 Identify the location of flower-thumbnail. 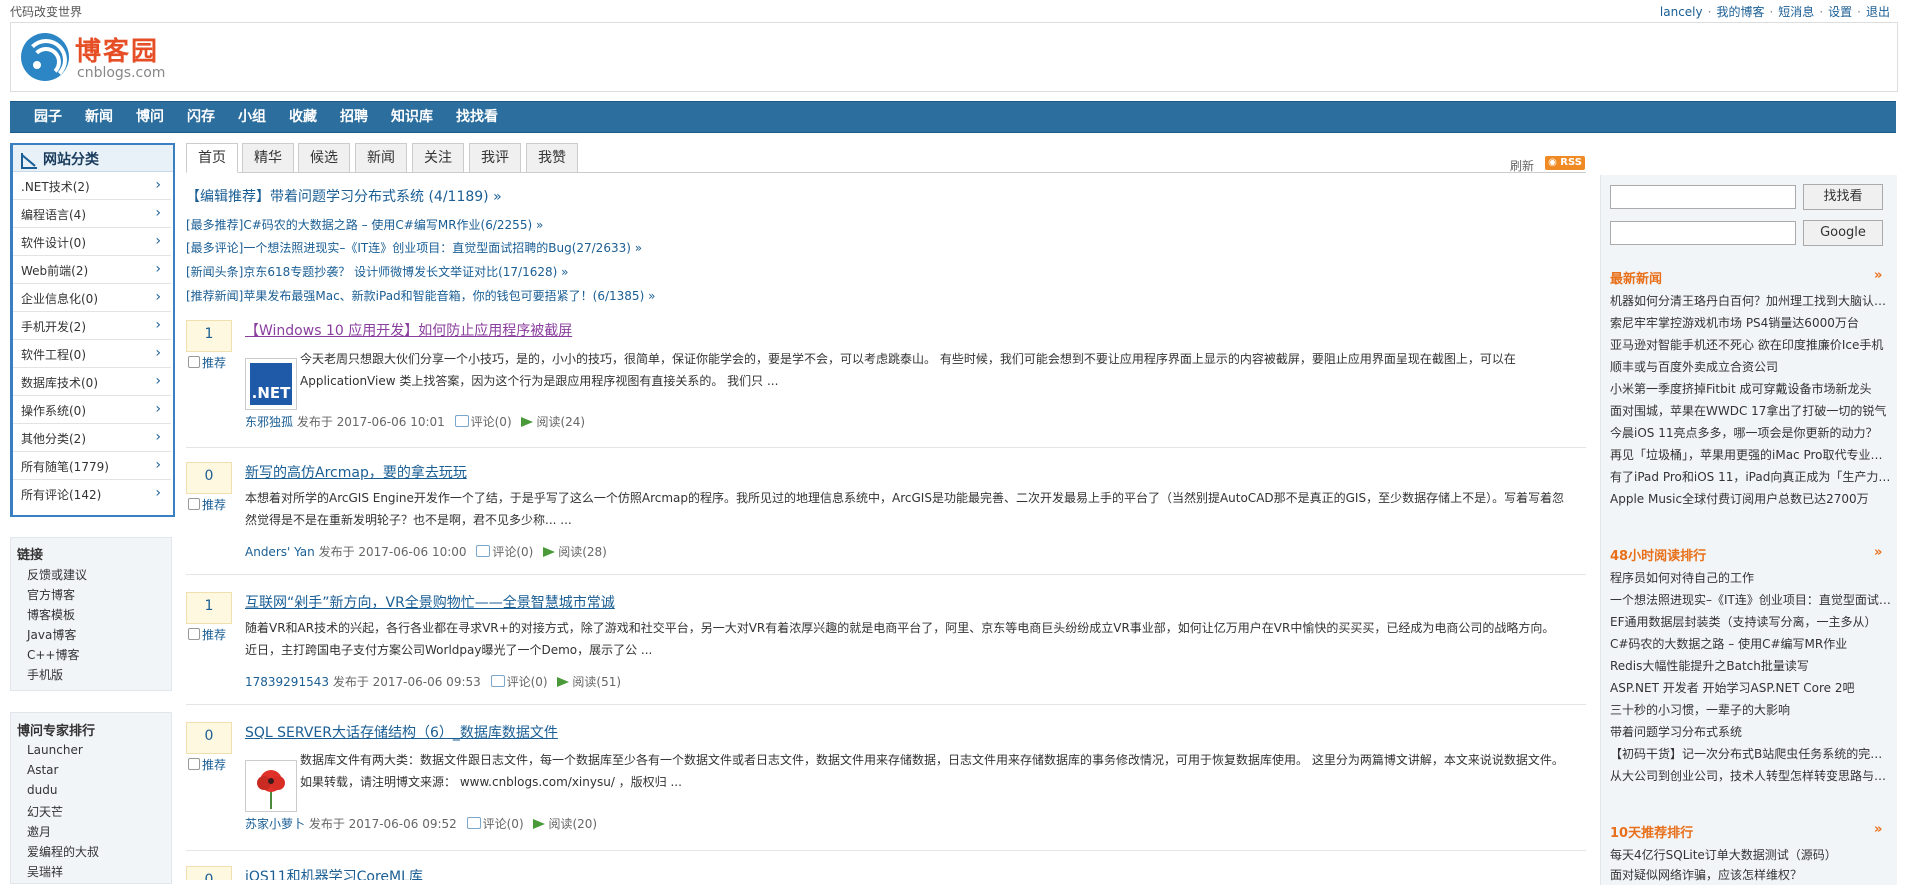
(271, 786).